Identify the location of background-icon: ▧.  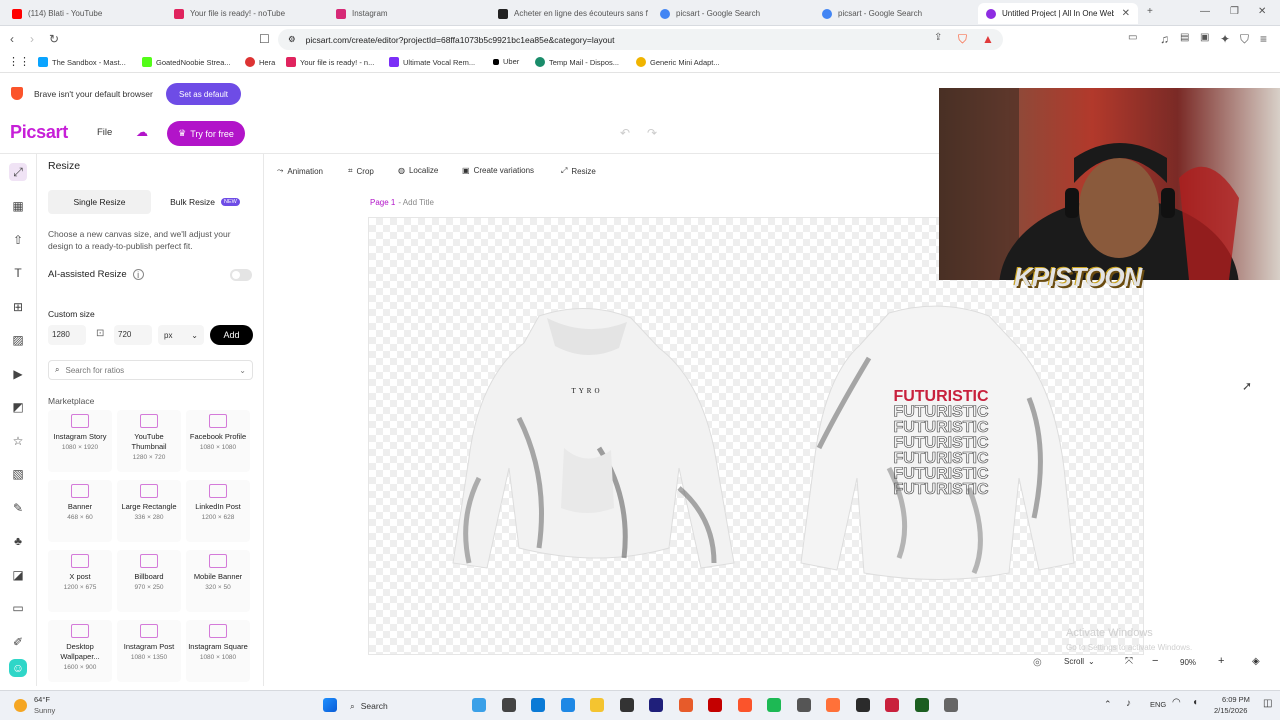
(18, 474).